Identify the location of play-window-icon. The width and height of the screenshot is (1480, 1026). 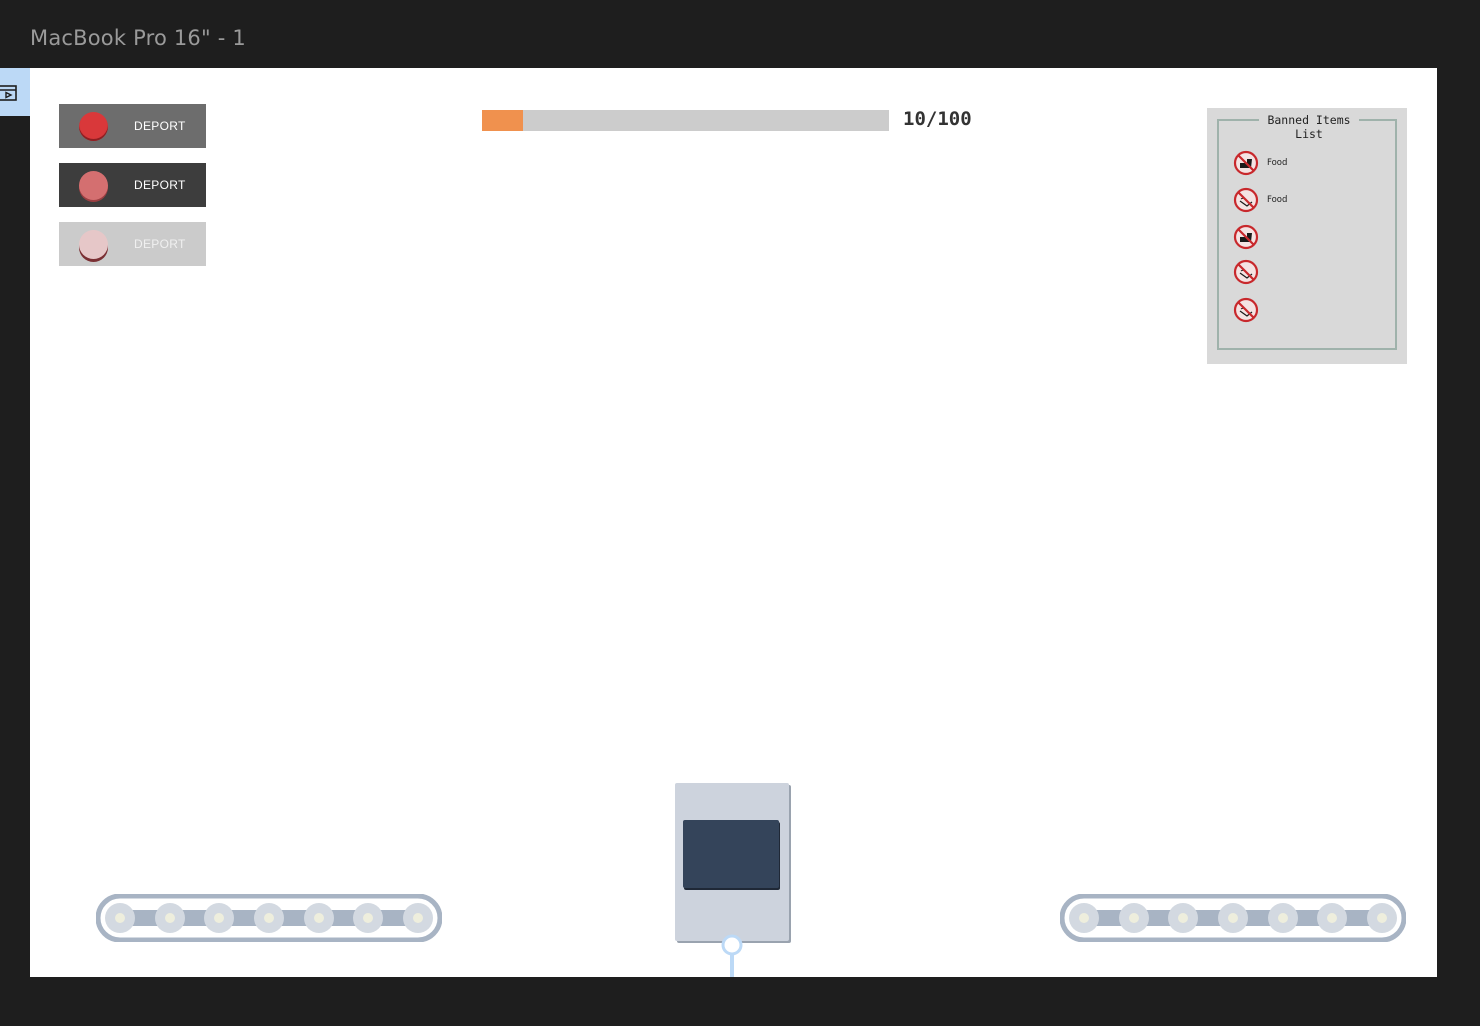
(8, 93).